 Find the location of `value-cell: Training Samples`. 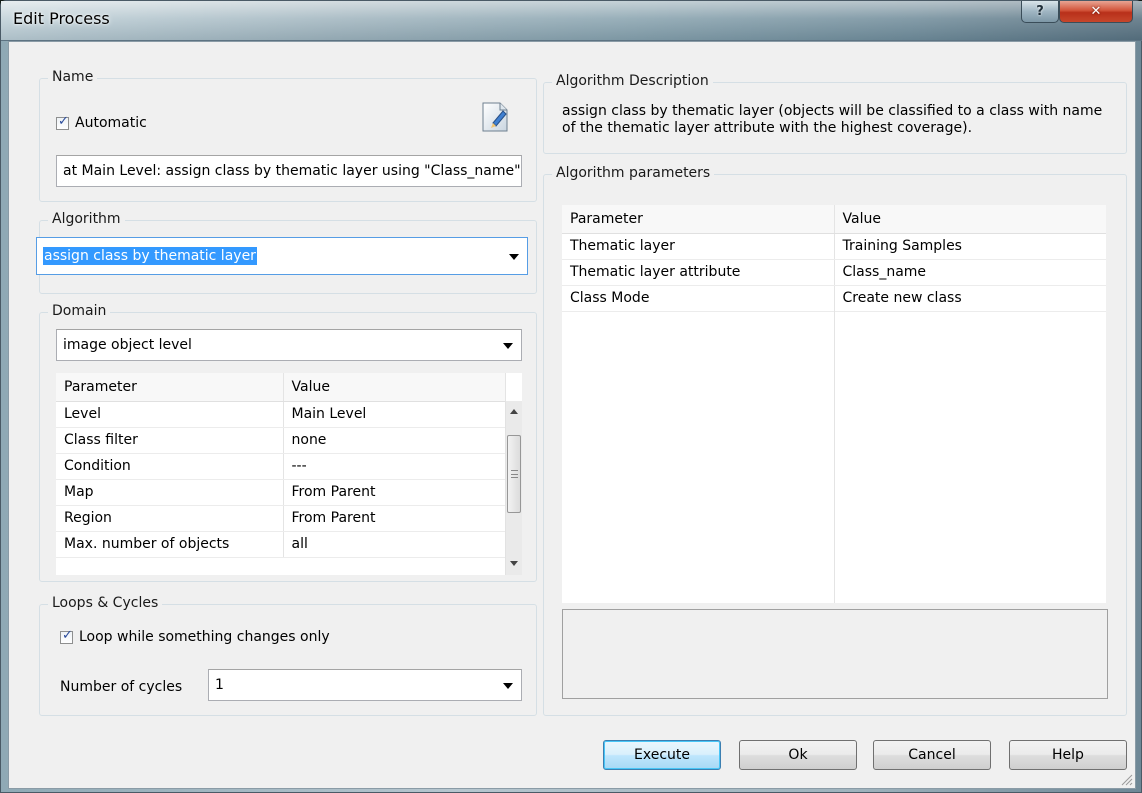

value-cell: Training Samples is located at coordinates (970, 246).